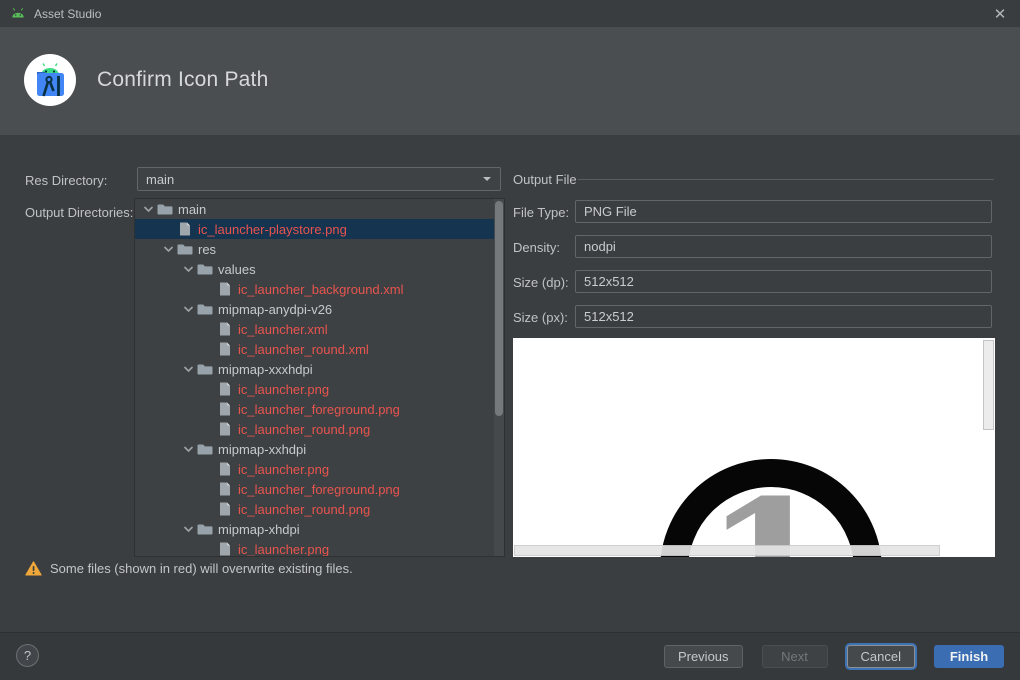 Image resolution: width=1020 pixels, height=680 pixels. Describe the element at coordinates (833, 656) in the screenshot. I see `button-row: Previous Next Cancel Finish` at that location.